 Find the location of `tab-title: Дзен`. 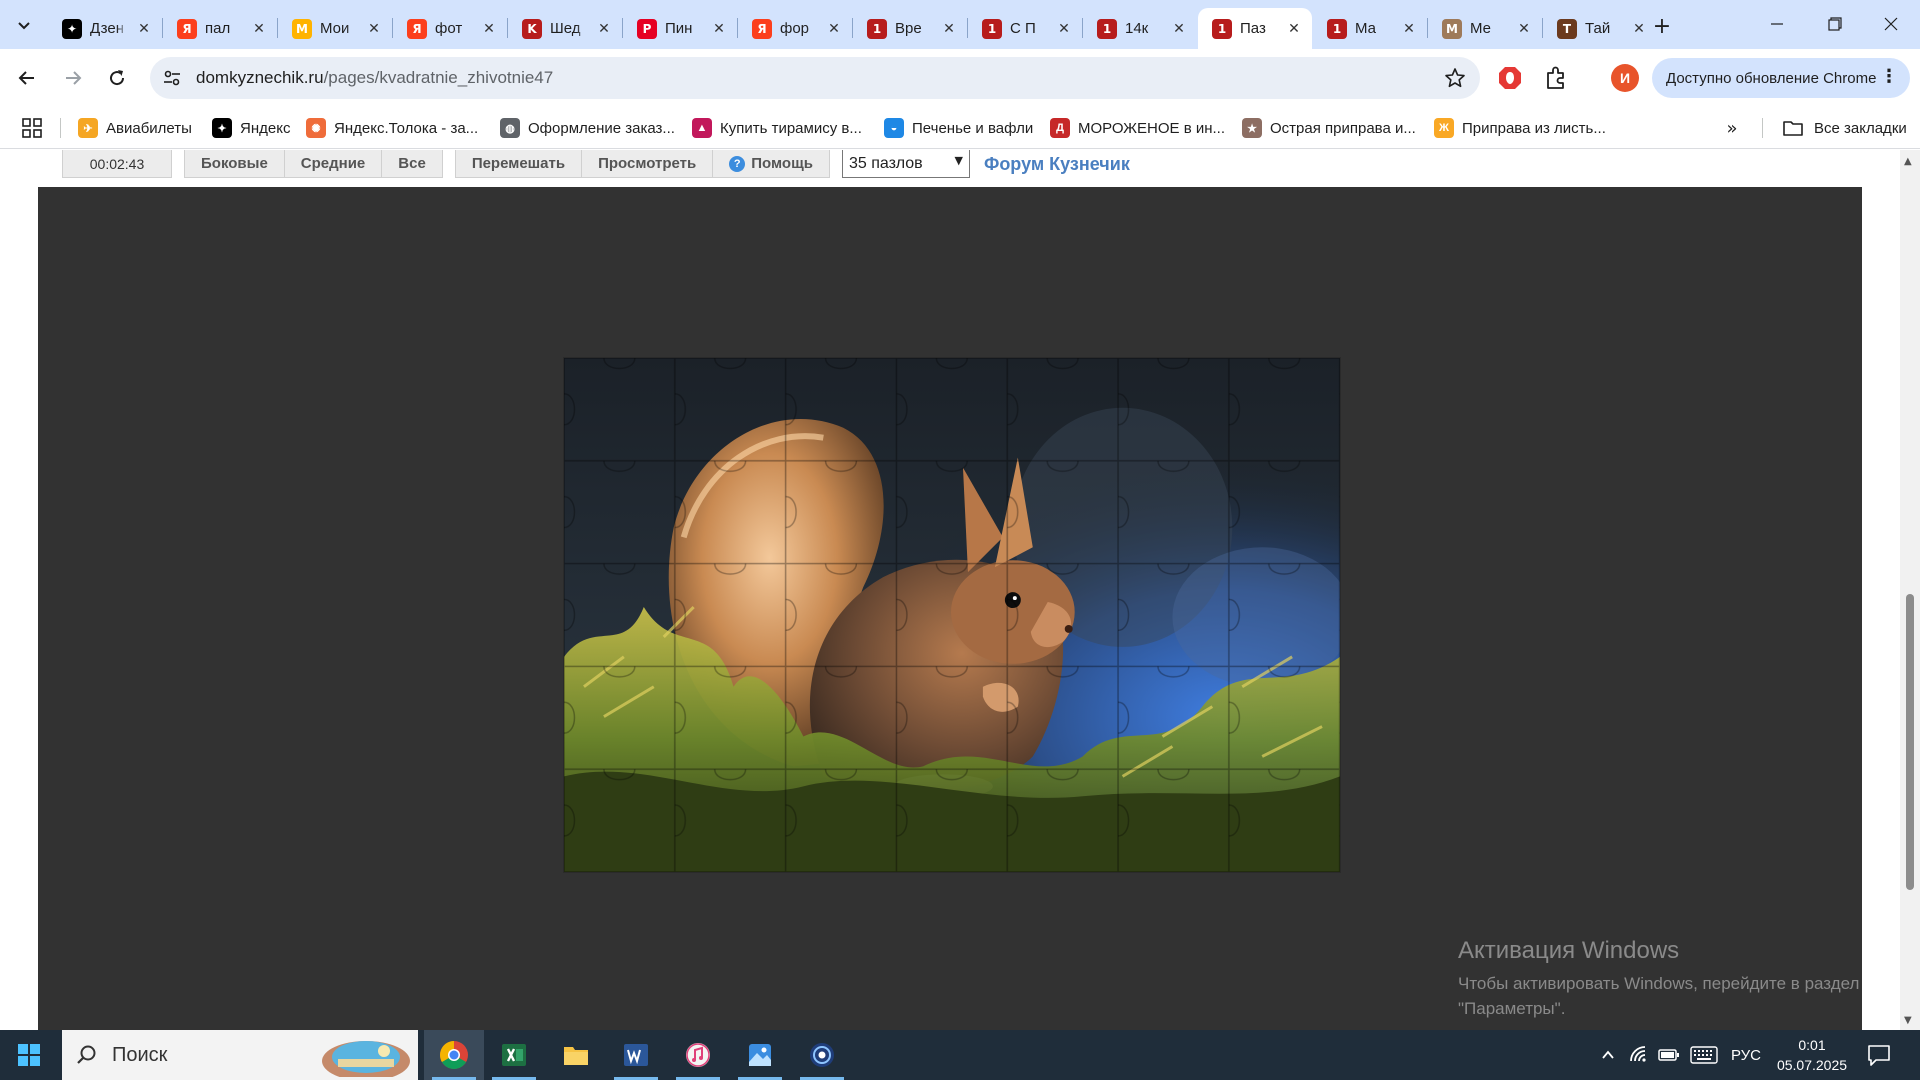

tab-title: Дзен is located at coordinates (107, 28).